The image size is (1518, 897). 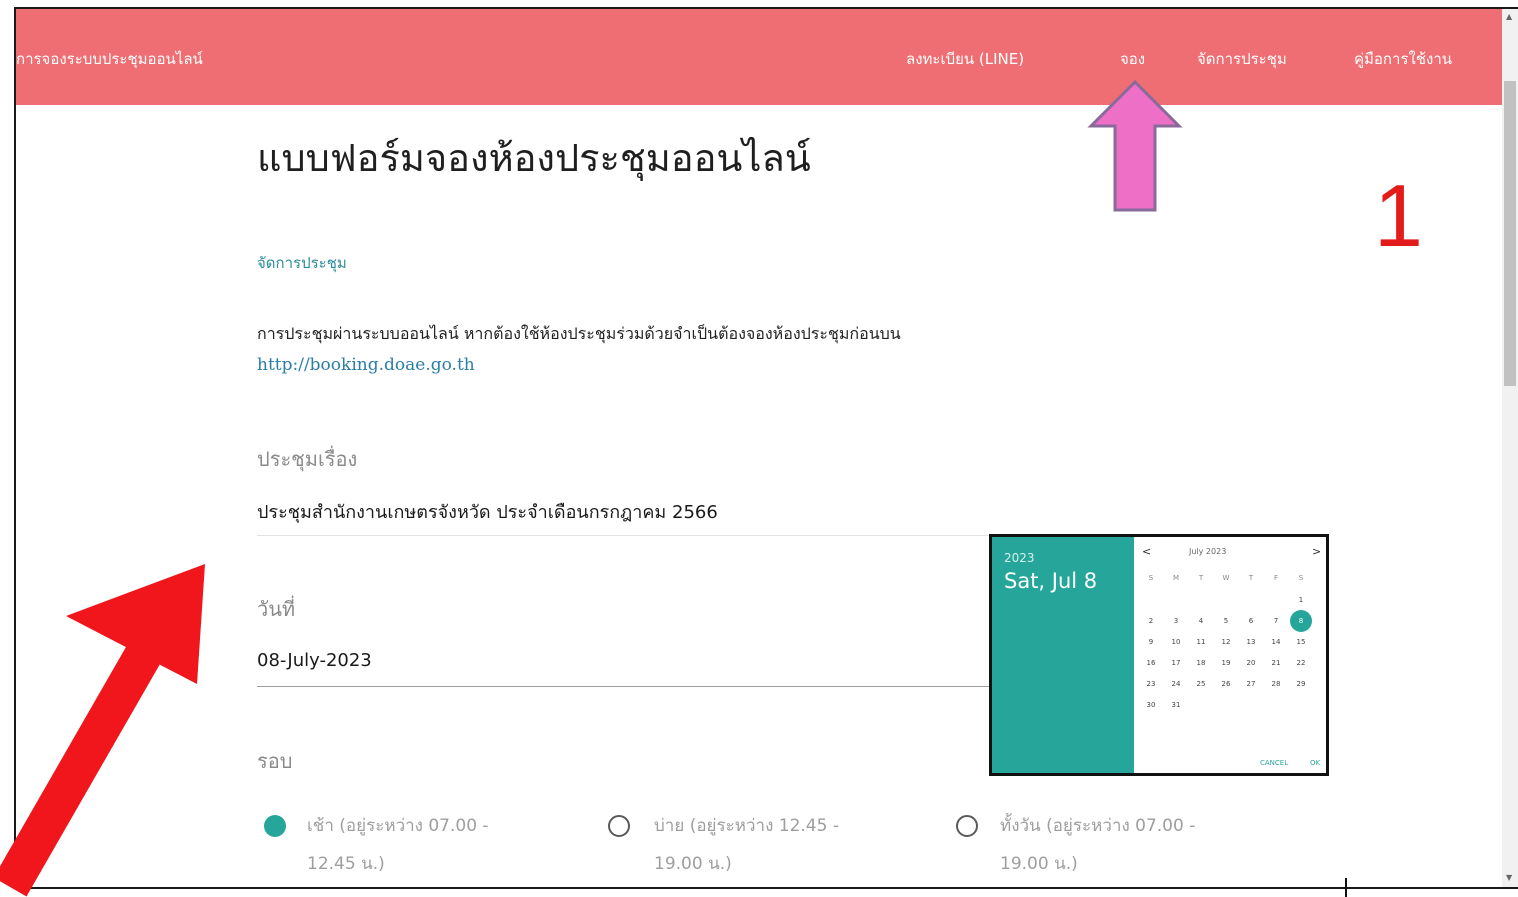 What do you see at coordinates (1019, 558) in the screenshot?
I see `datepicker-year: 2023` at bounding box center [1019, 558].